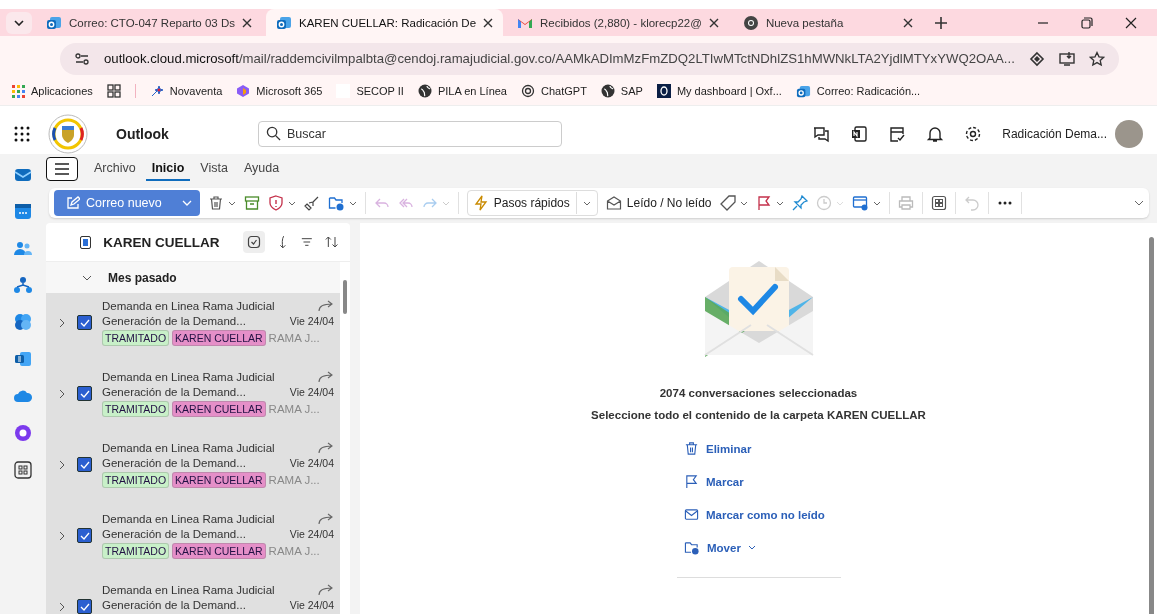 The width and height of the screenshot is (1157, 614). I want to click on bookmark: PILA en Línea, so click(462, 91).